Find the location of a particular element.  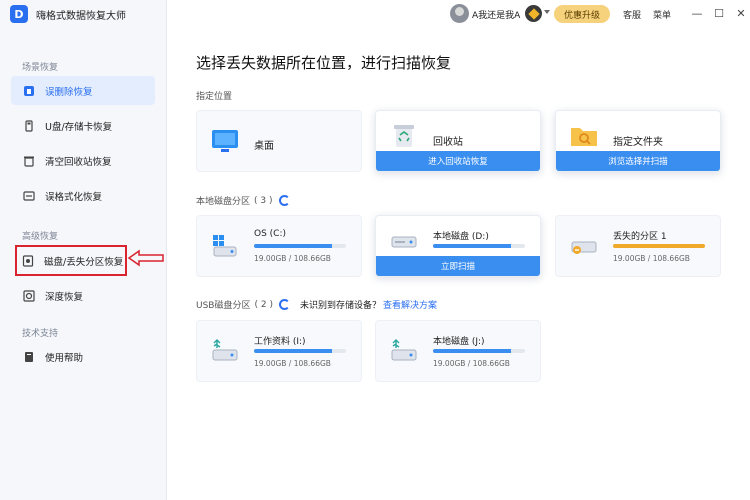

section-label-usb-disks: USB磁盘分区 ( 2 ) 未识别到存储设备？ 查看解决方案 is located at coordinates (316, 304).